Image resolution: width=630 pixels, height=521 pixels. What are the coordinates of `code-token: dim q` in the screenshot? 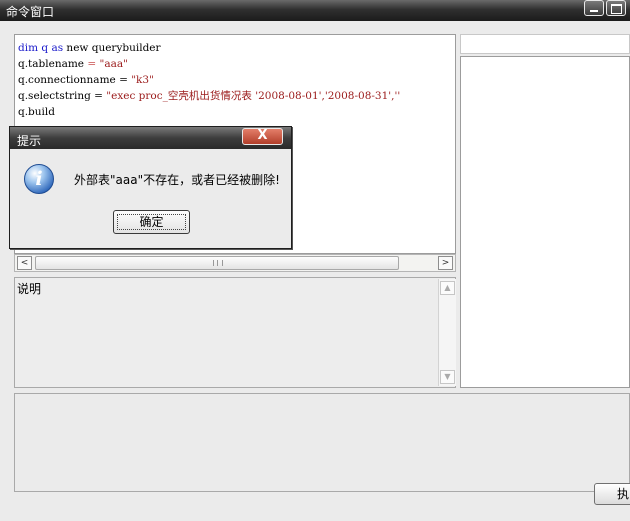 It's located at (35, 48).